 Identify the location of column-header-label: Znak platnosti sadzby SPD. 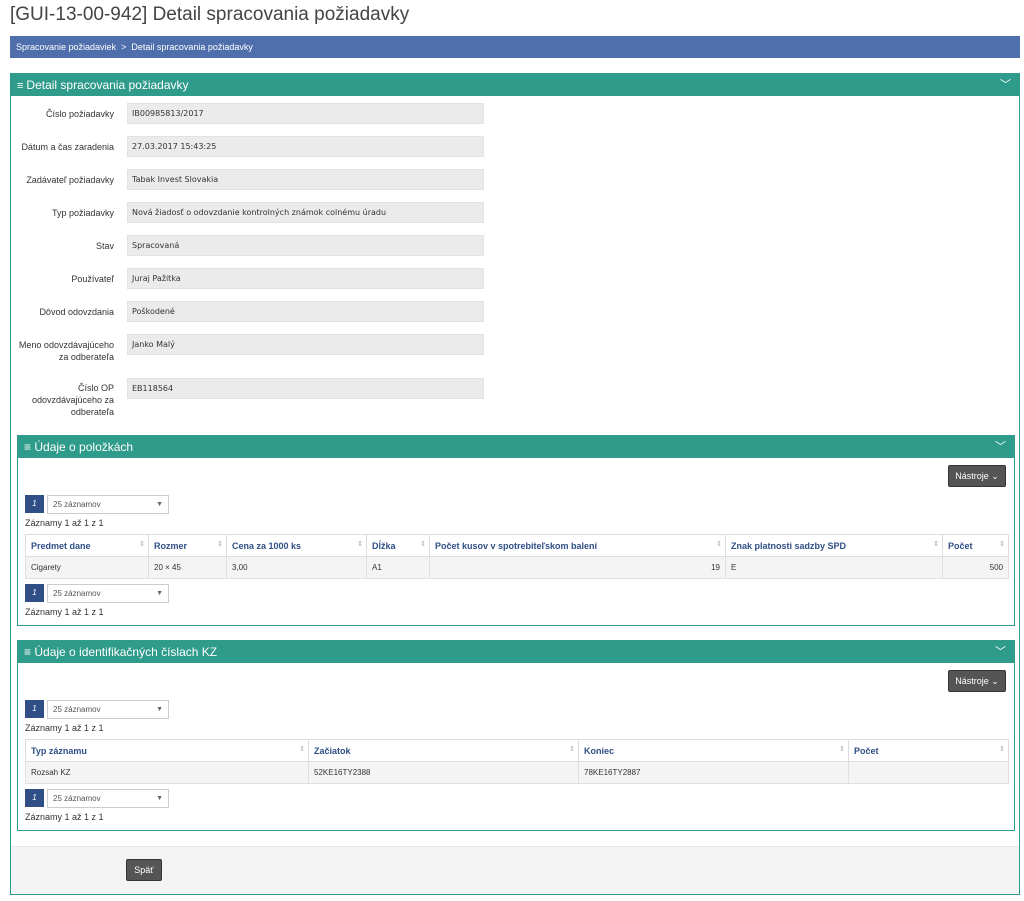
(789, 545).